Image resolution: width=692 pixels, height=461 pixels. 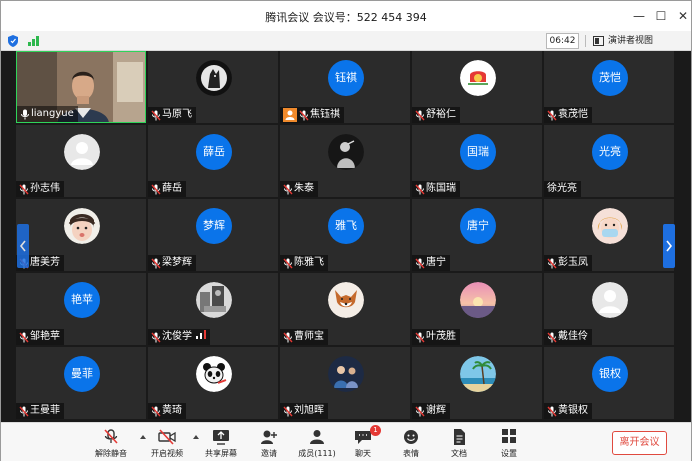 I want to click on participant-name-bar: 马原飞, so click(x=172, y=115).